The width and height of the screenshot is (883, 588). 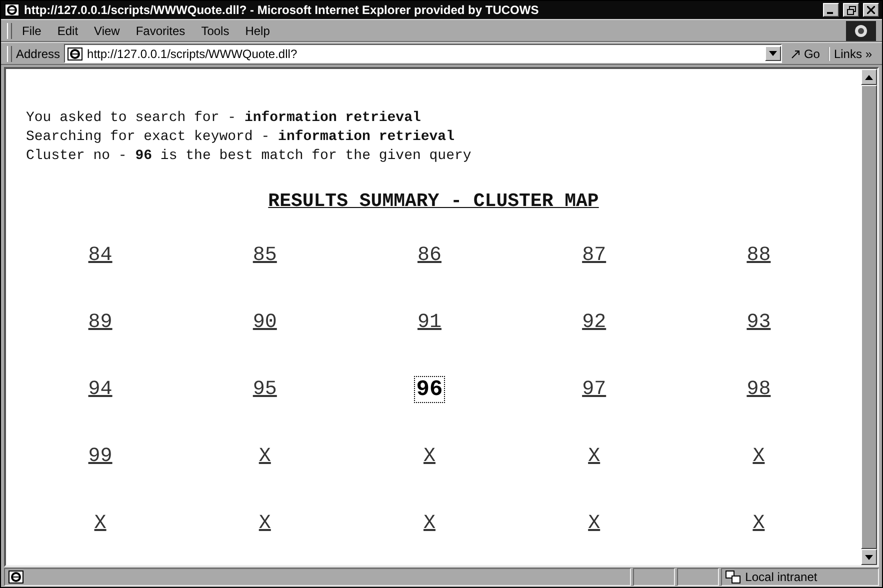 I want to click on menu-item: Edit, so click(x=67, y=31).